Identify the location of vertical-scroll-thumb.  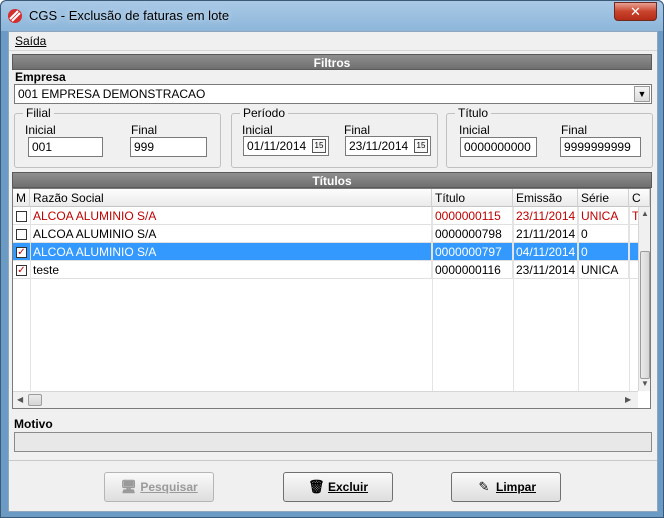
(645, 315).